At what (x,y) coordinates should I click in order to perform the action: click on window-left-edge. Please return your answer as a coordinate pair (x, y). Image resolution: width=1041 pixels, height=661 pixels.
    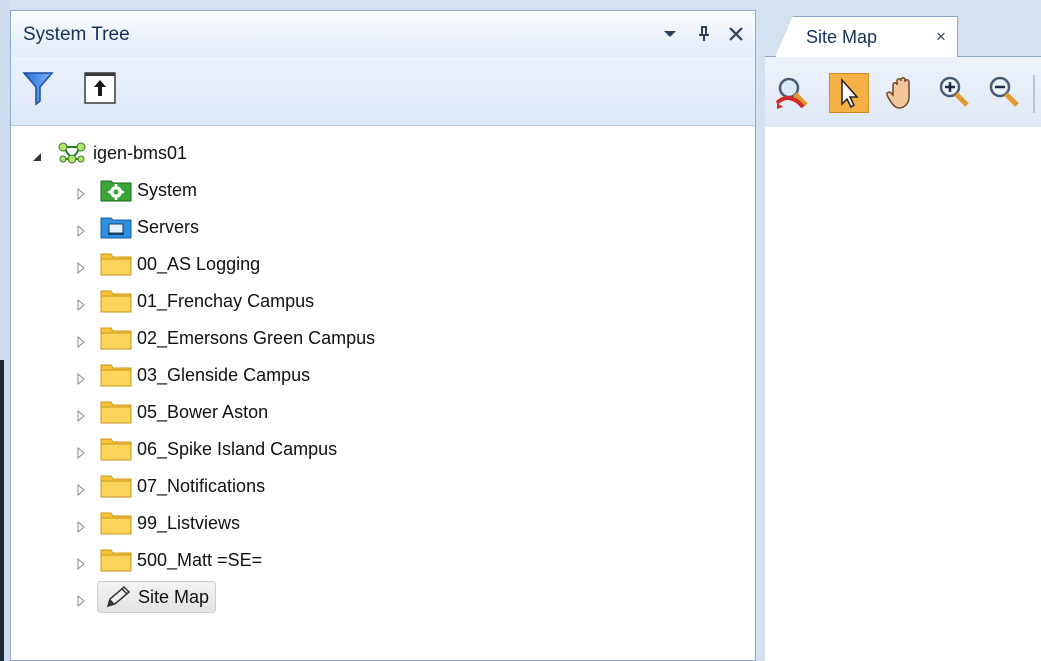
    Looking at the image, I should click on (5, 330).